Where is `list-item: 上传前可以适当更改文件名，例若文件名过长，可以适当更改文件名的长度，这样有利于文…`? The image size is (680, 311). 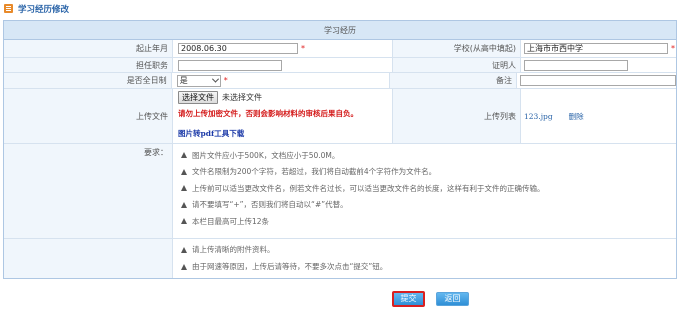
list-item: 上传前可以适当更改文件名，例若文件名过长，可以适当更改文件名的长度，这样有利于文… is located at coordinates (428, 188).